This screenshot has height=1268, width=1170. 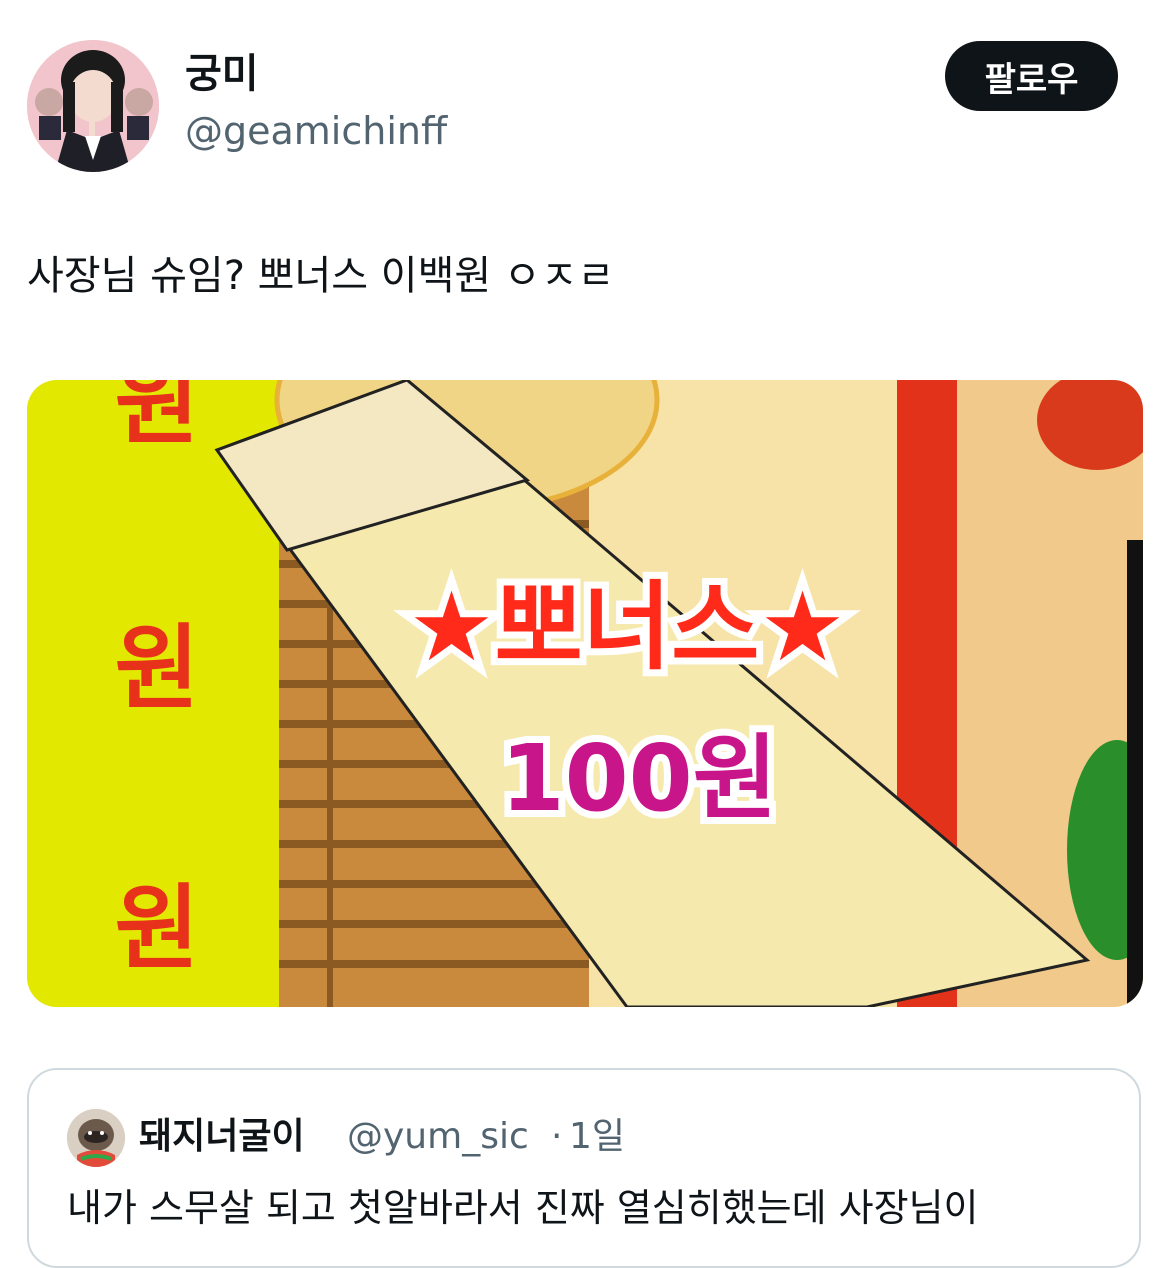 I want to click on side-text-2: 원, so click(x=157, y=668).